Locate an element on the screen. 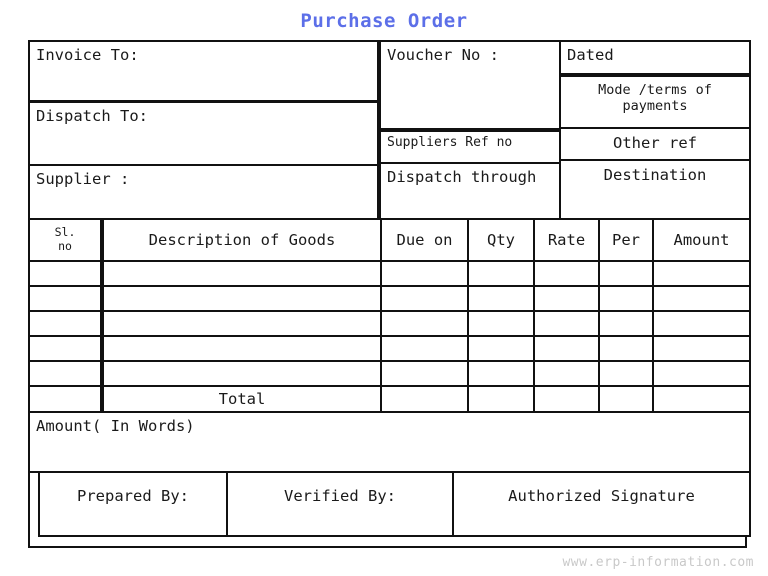 Image resolution: width=768 pixels, height=576 pixels. total-row-sl-no is located at coordinates (65, 399).